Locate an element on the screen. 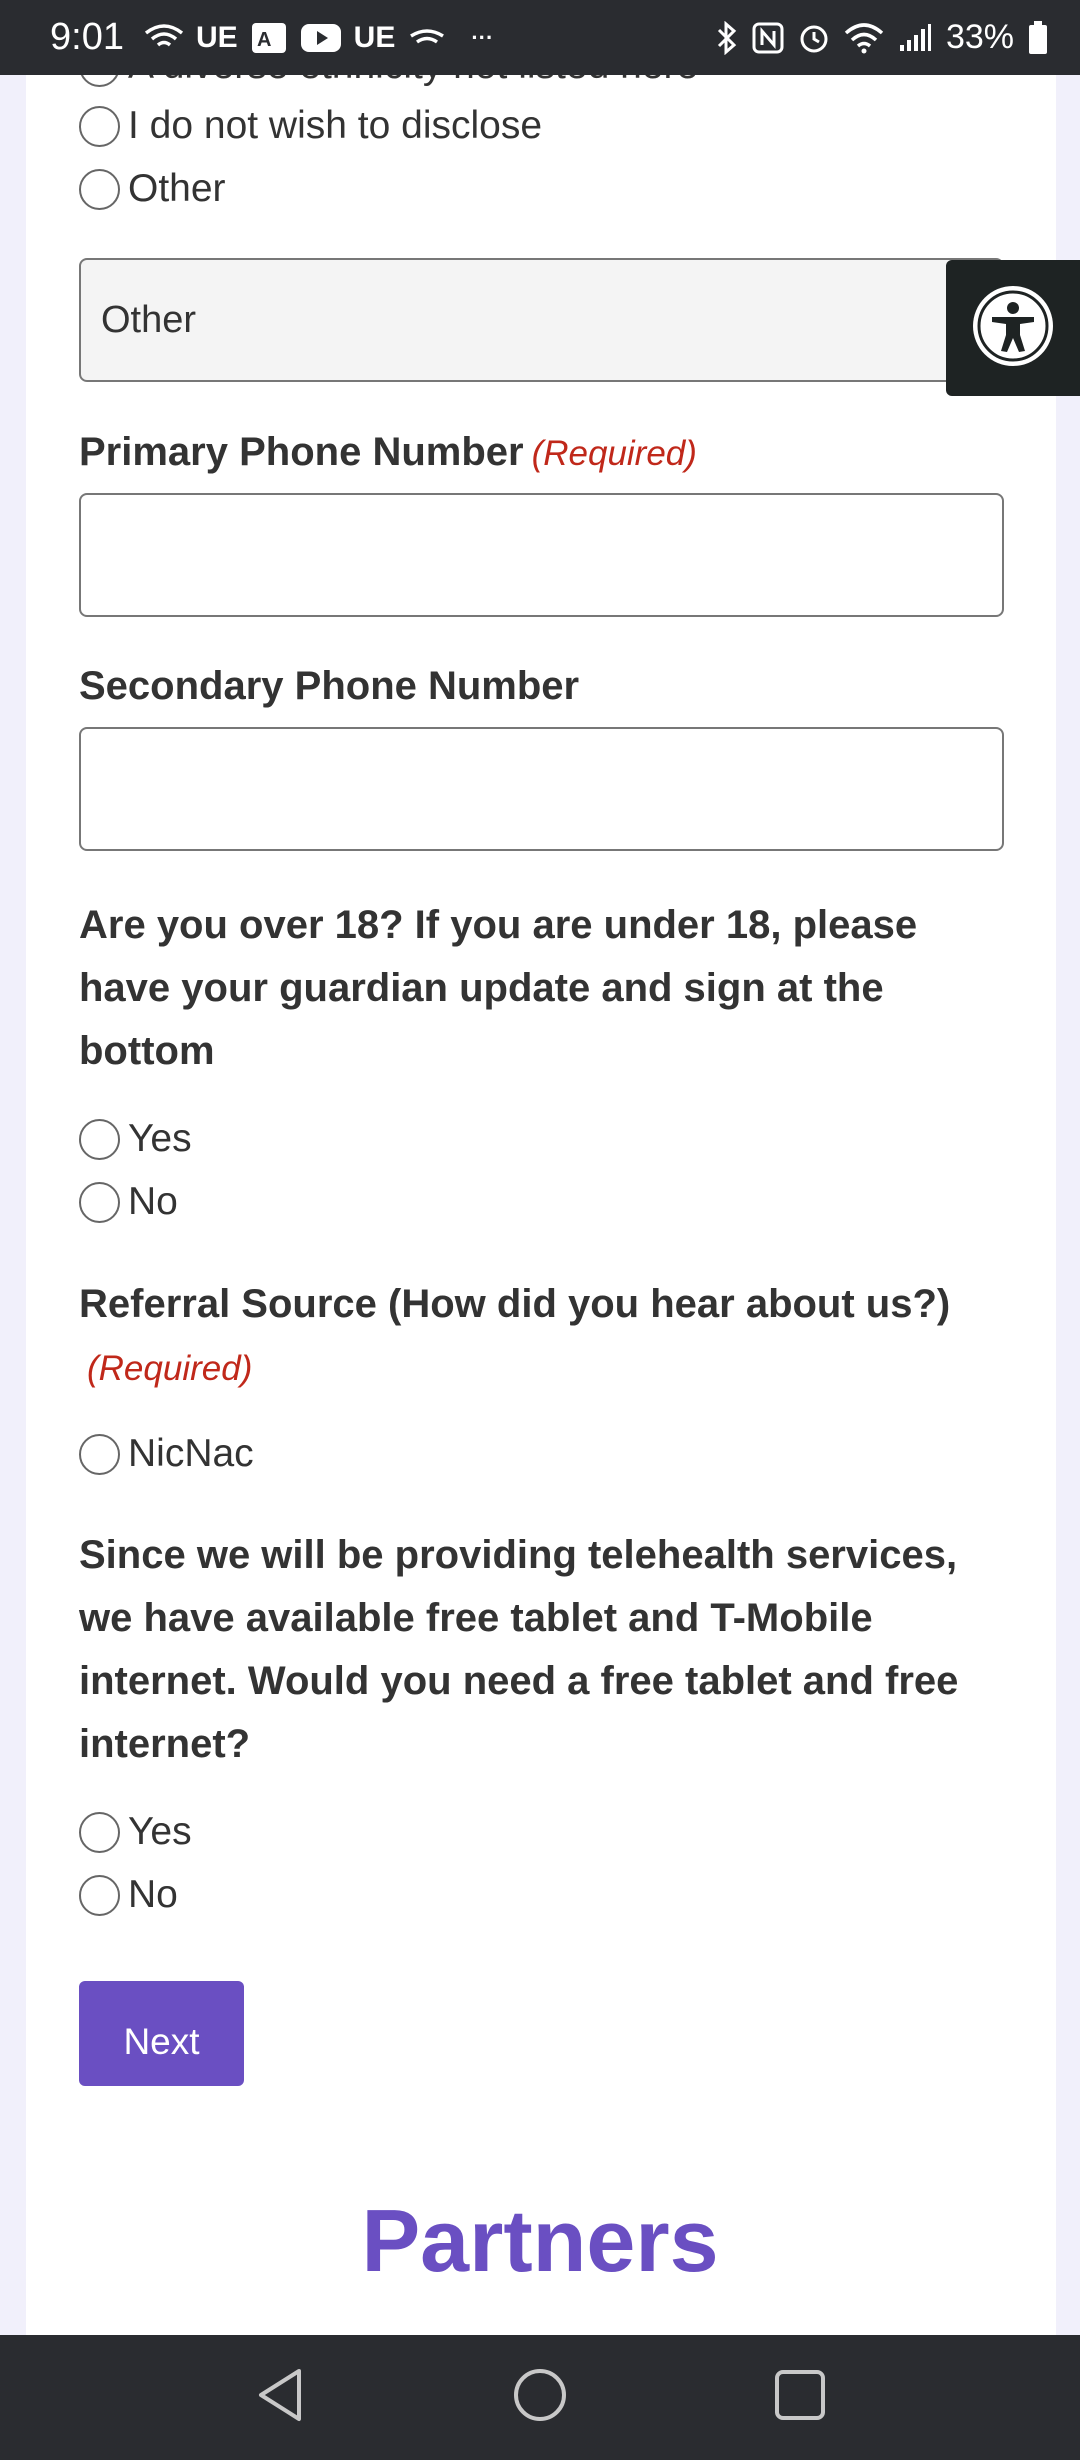 Image resolution: width=1080 pixels, height=2460 pixels. radio-option-tablet-yes: Yes is located at coordinates (135, 1832).